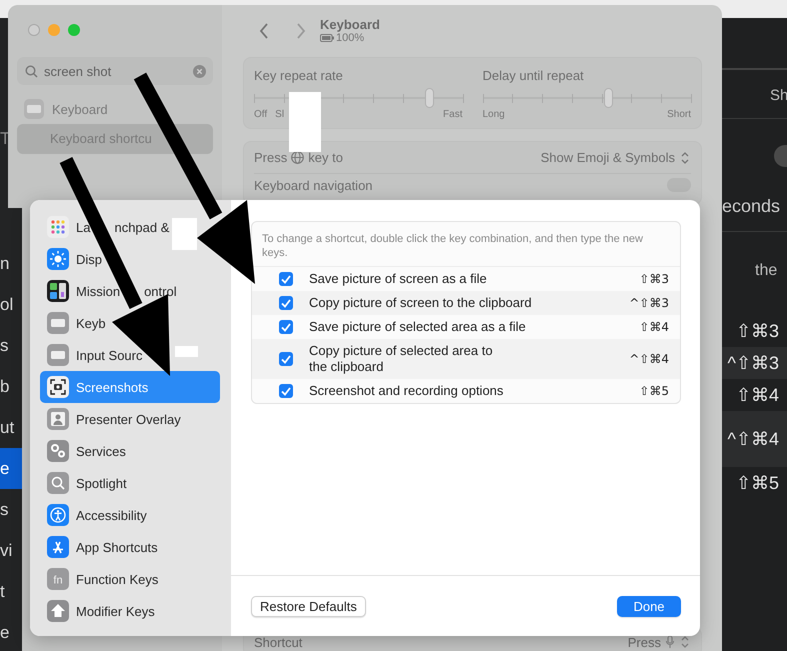  Describe the element at coordinates (130, 483) in the screenshot. I see `sidebar-item: Spotlight` at that location.